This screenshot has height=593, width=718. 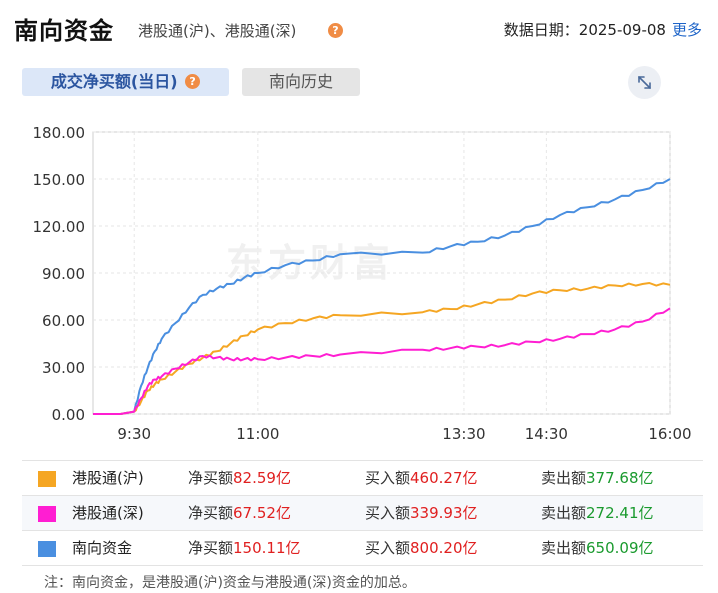 I want to click on sell-value: 650.09亿, so click(x=620, y=548).